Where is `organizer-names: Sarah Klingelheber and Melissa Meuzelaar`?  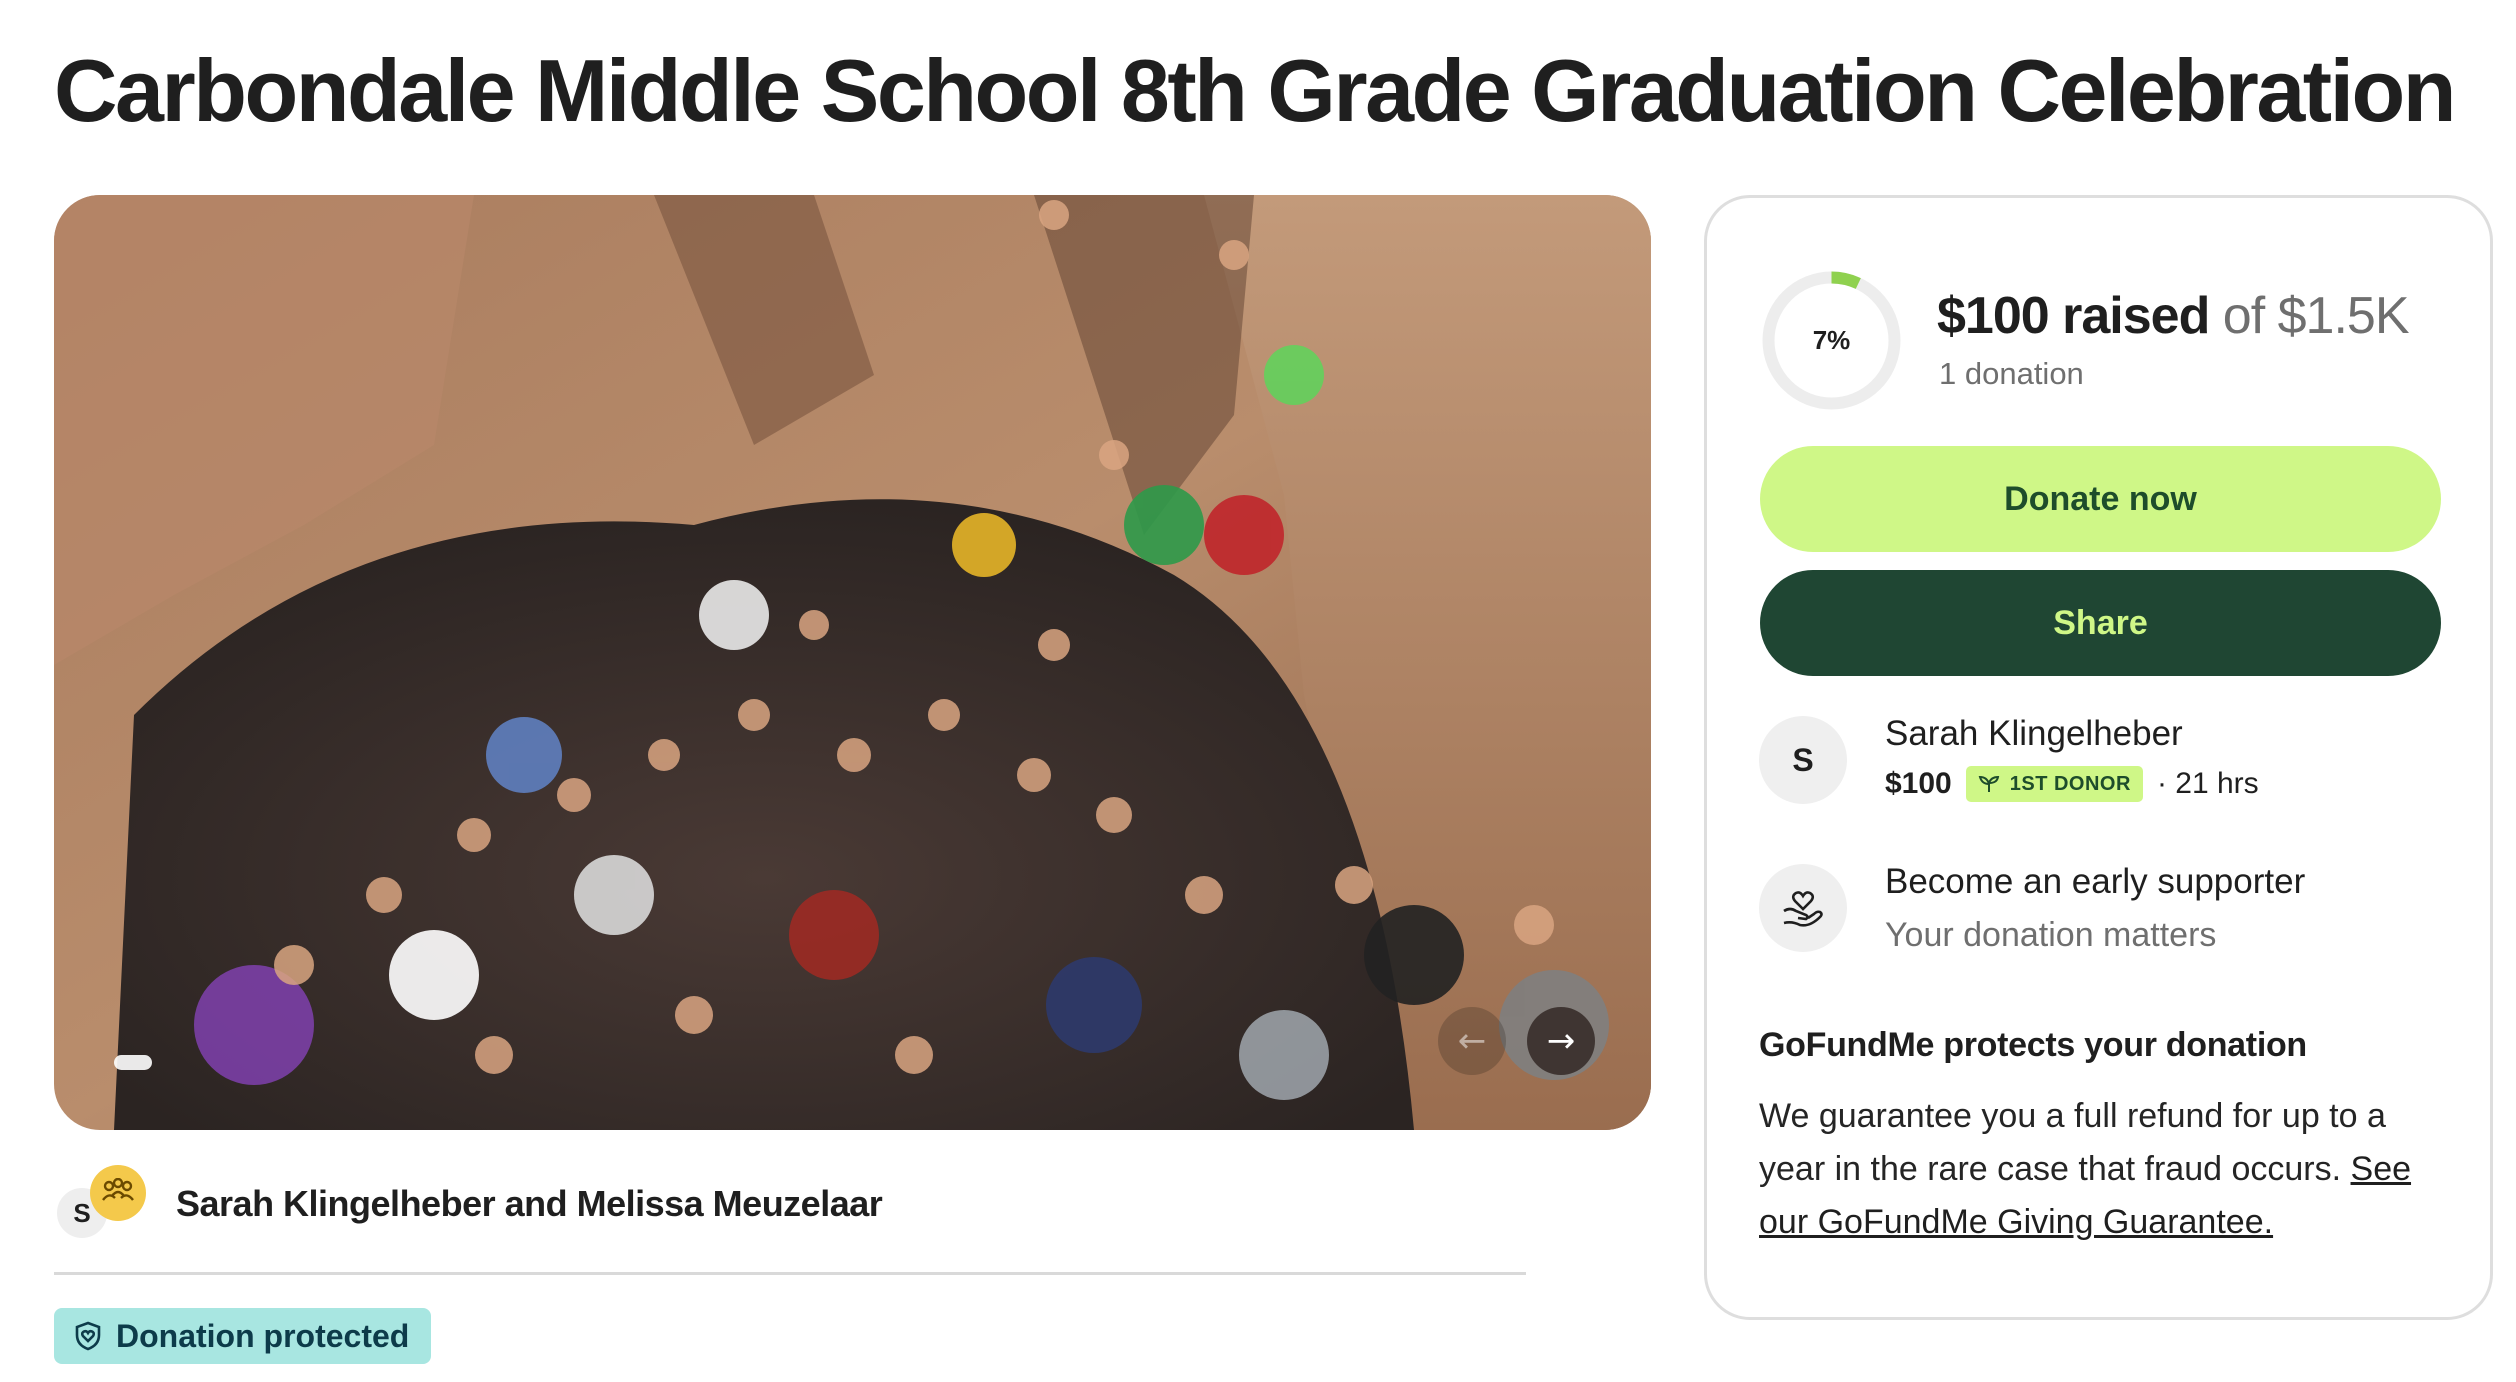
organizer-names: Sarah Klingelheber and Melissa Meuzelaar is located at coordinates (529, 1204).